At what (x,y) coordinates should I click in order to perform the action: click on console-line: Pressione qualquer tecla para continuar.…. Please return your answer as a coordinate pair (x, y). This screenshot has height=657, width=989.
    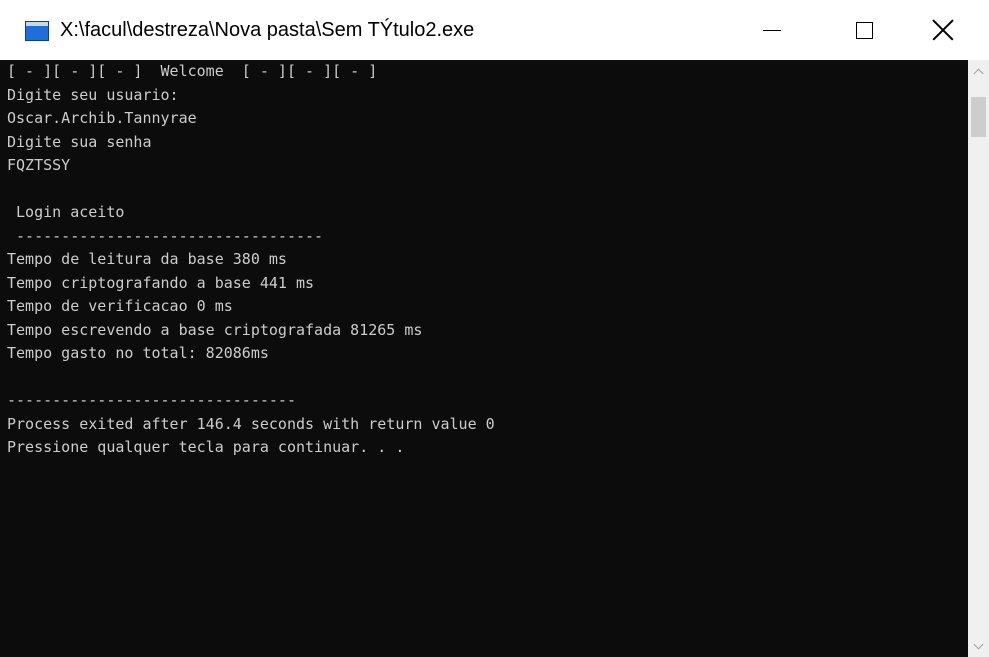
    Looking at the image, I should click on (206, 447).